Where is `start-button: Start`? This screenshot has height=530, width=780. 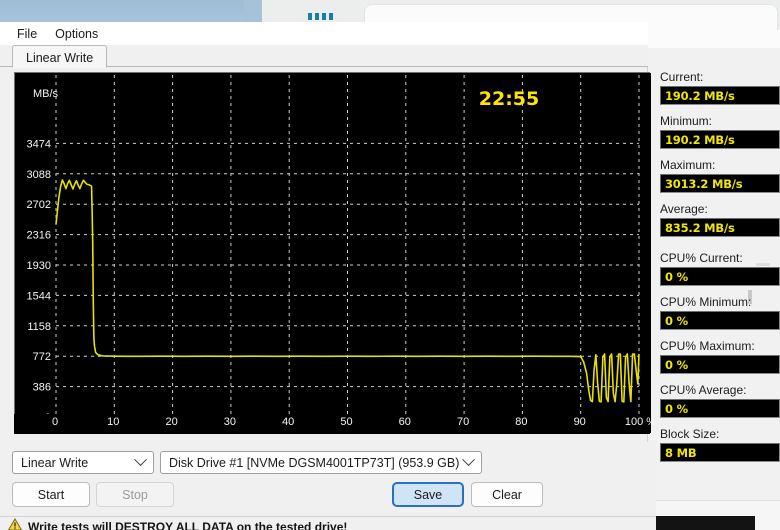 start-button: Start is located at coordinates (51, 494).